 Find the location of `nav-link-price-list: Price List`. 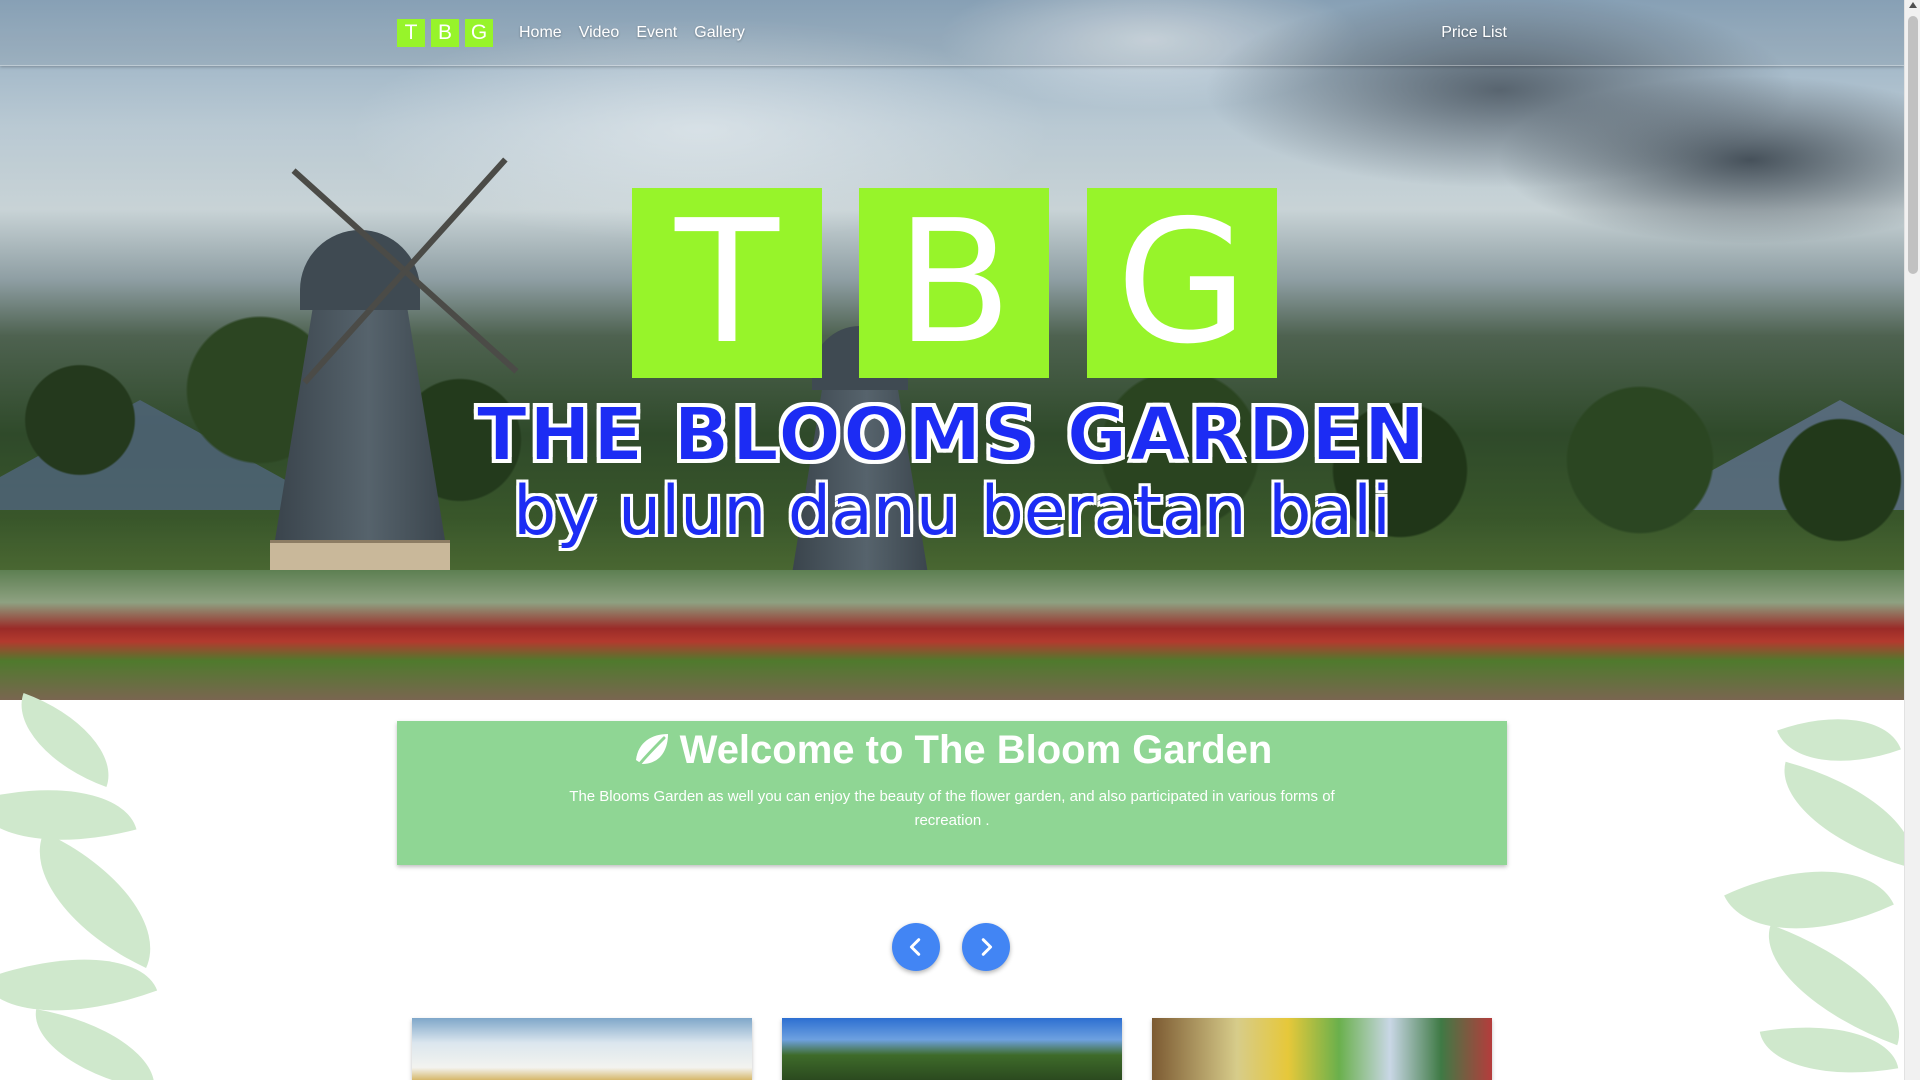

nav-link-price-list: Price List is located at coordinates (1474, 33).